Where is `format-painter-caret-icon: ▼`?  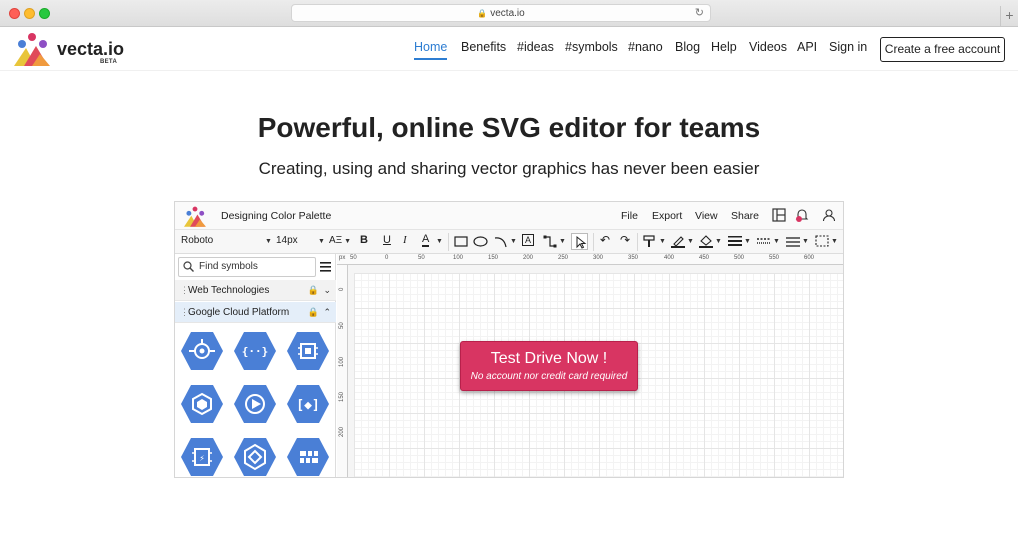 format-painter-caret-icon: ▼ is located at coordinates (661, 240).